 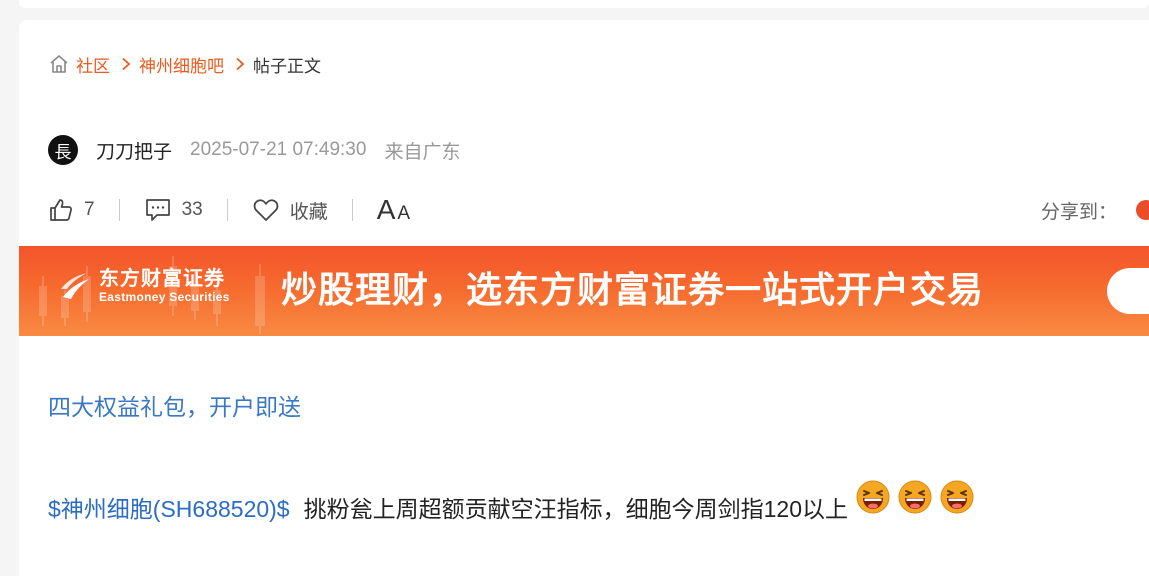 I want to click on font-size-toggle: A A, so click(x=393, y=210).